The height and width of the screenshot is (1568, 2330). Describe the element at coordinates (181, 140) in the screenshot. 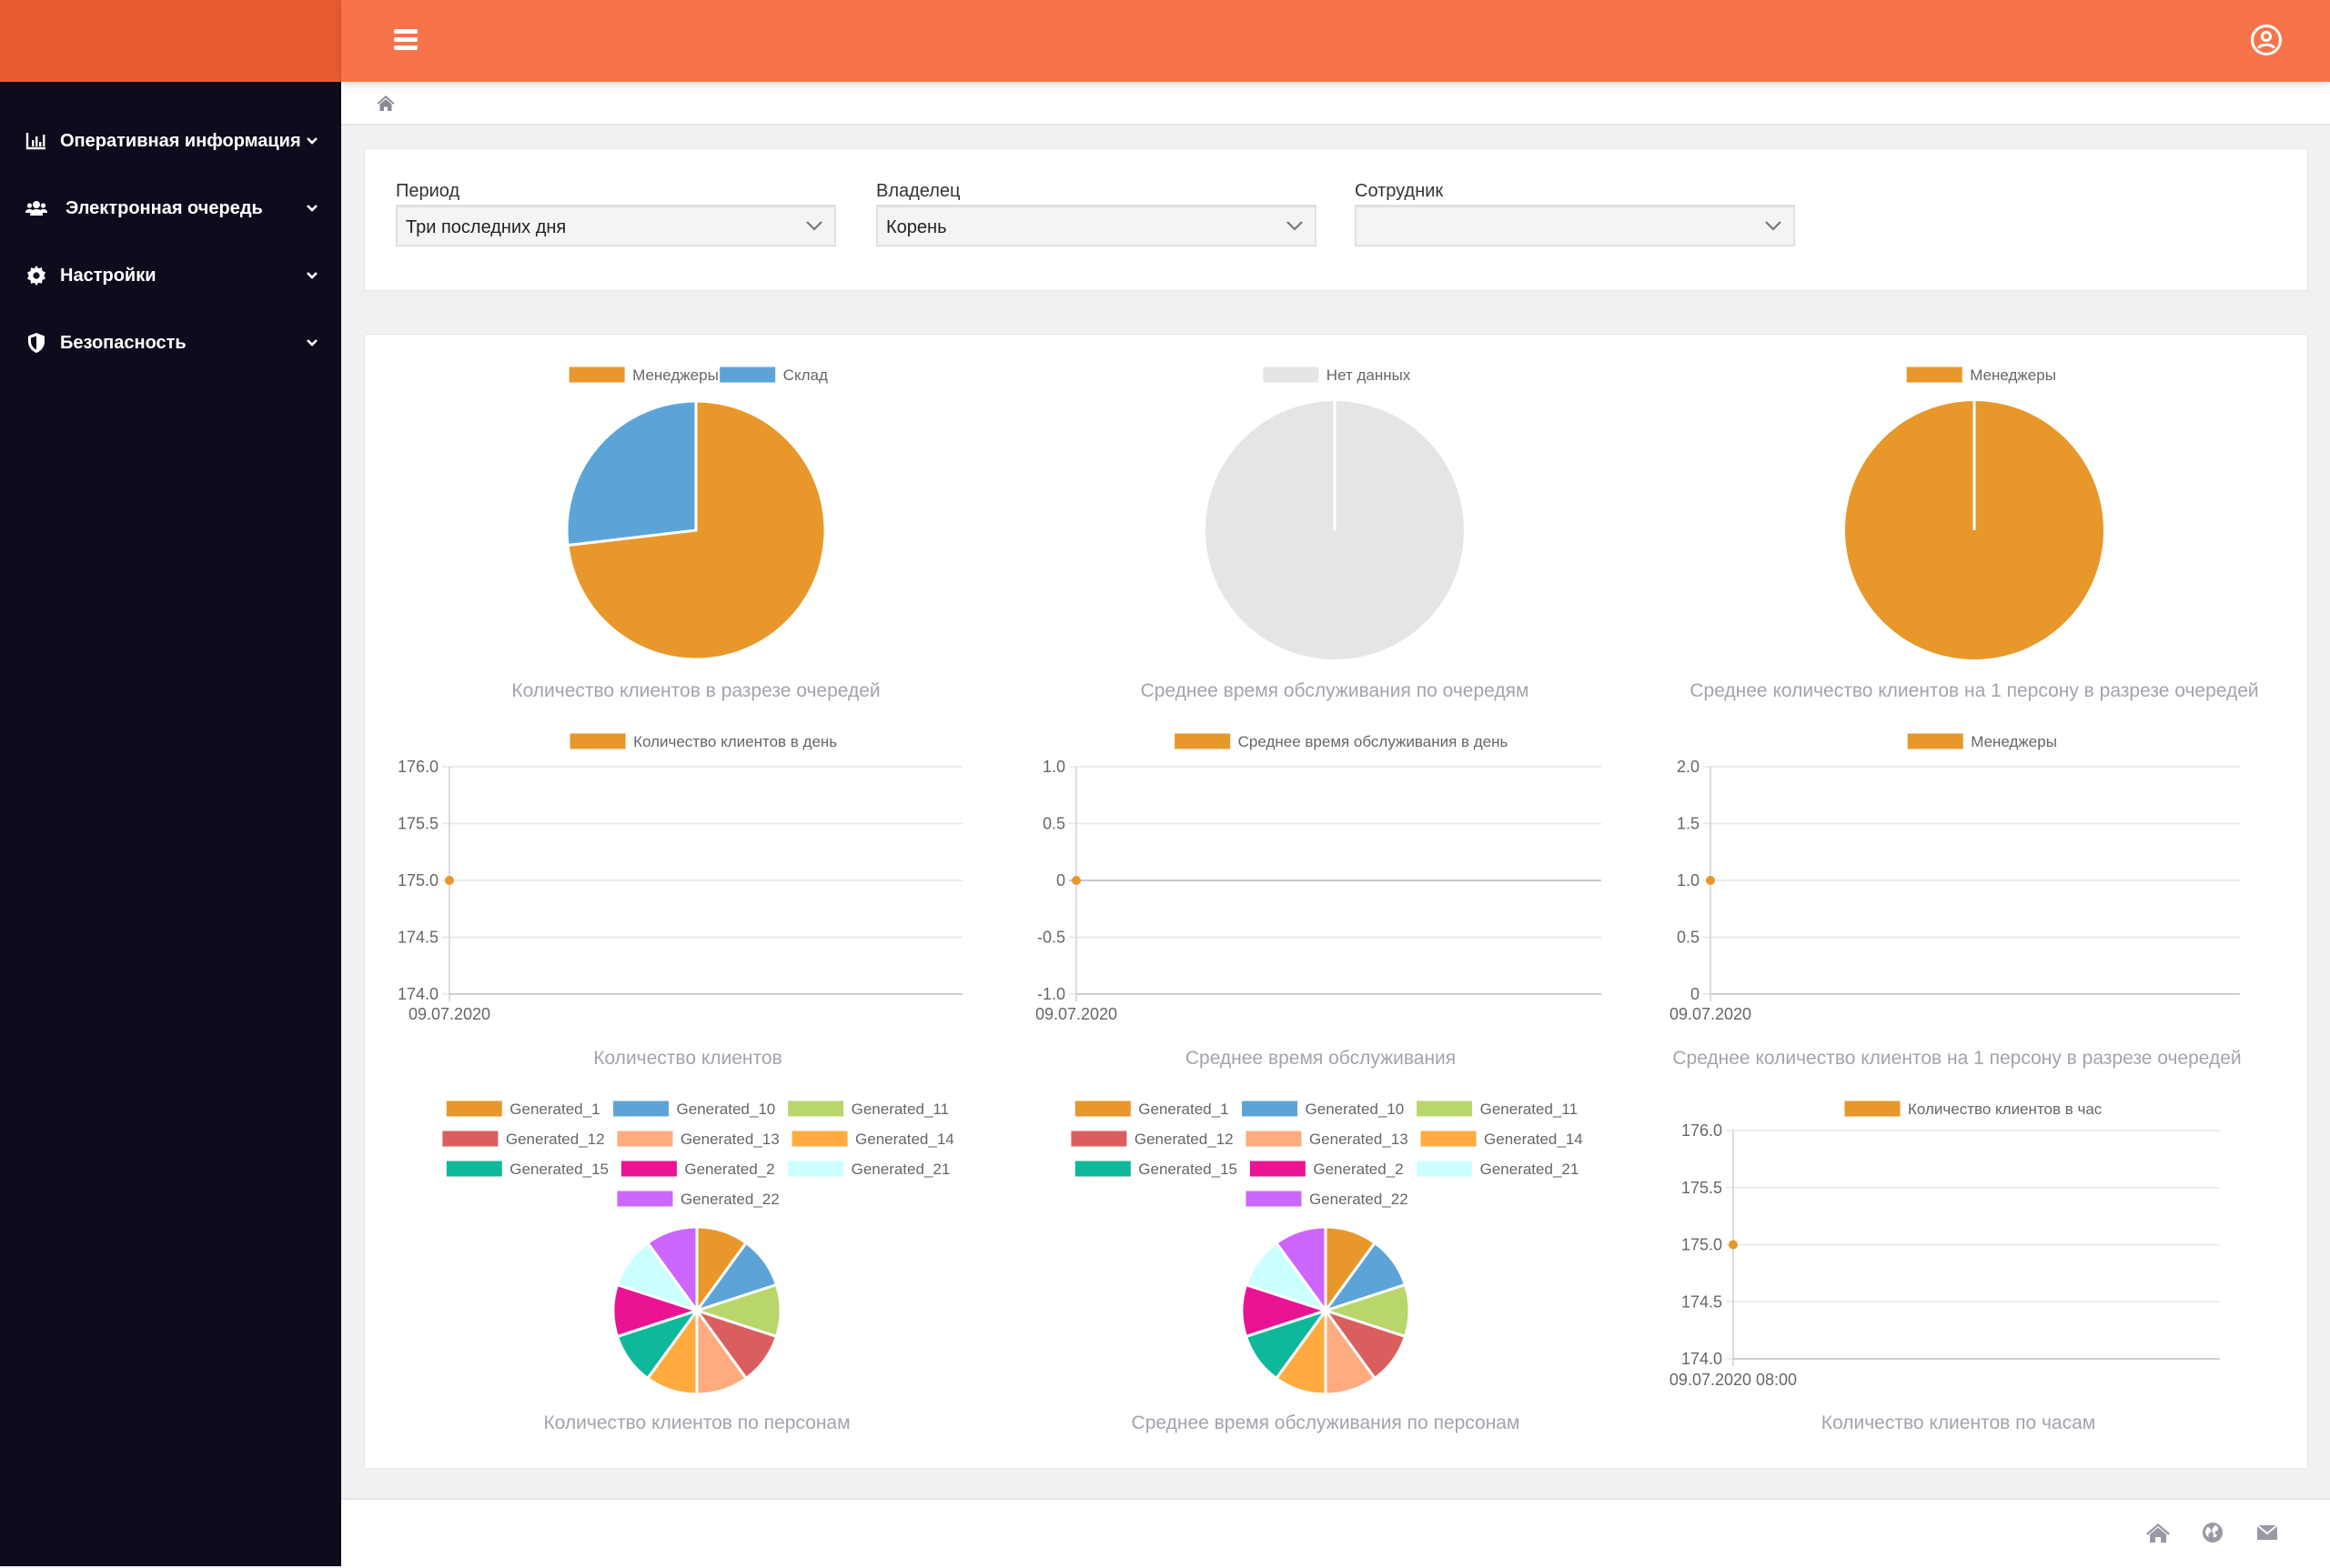

I see `sidebar-item-label: Оперативная информация` at that location.